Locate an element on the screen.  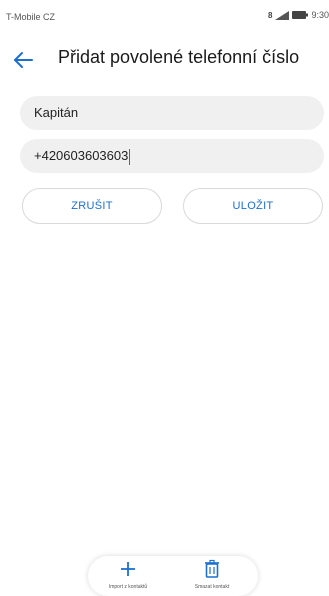
save-button: ULOŽIT is located at coordinates (253, 206).